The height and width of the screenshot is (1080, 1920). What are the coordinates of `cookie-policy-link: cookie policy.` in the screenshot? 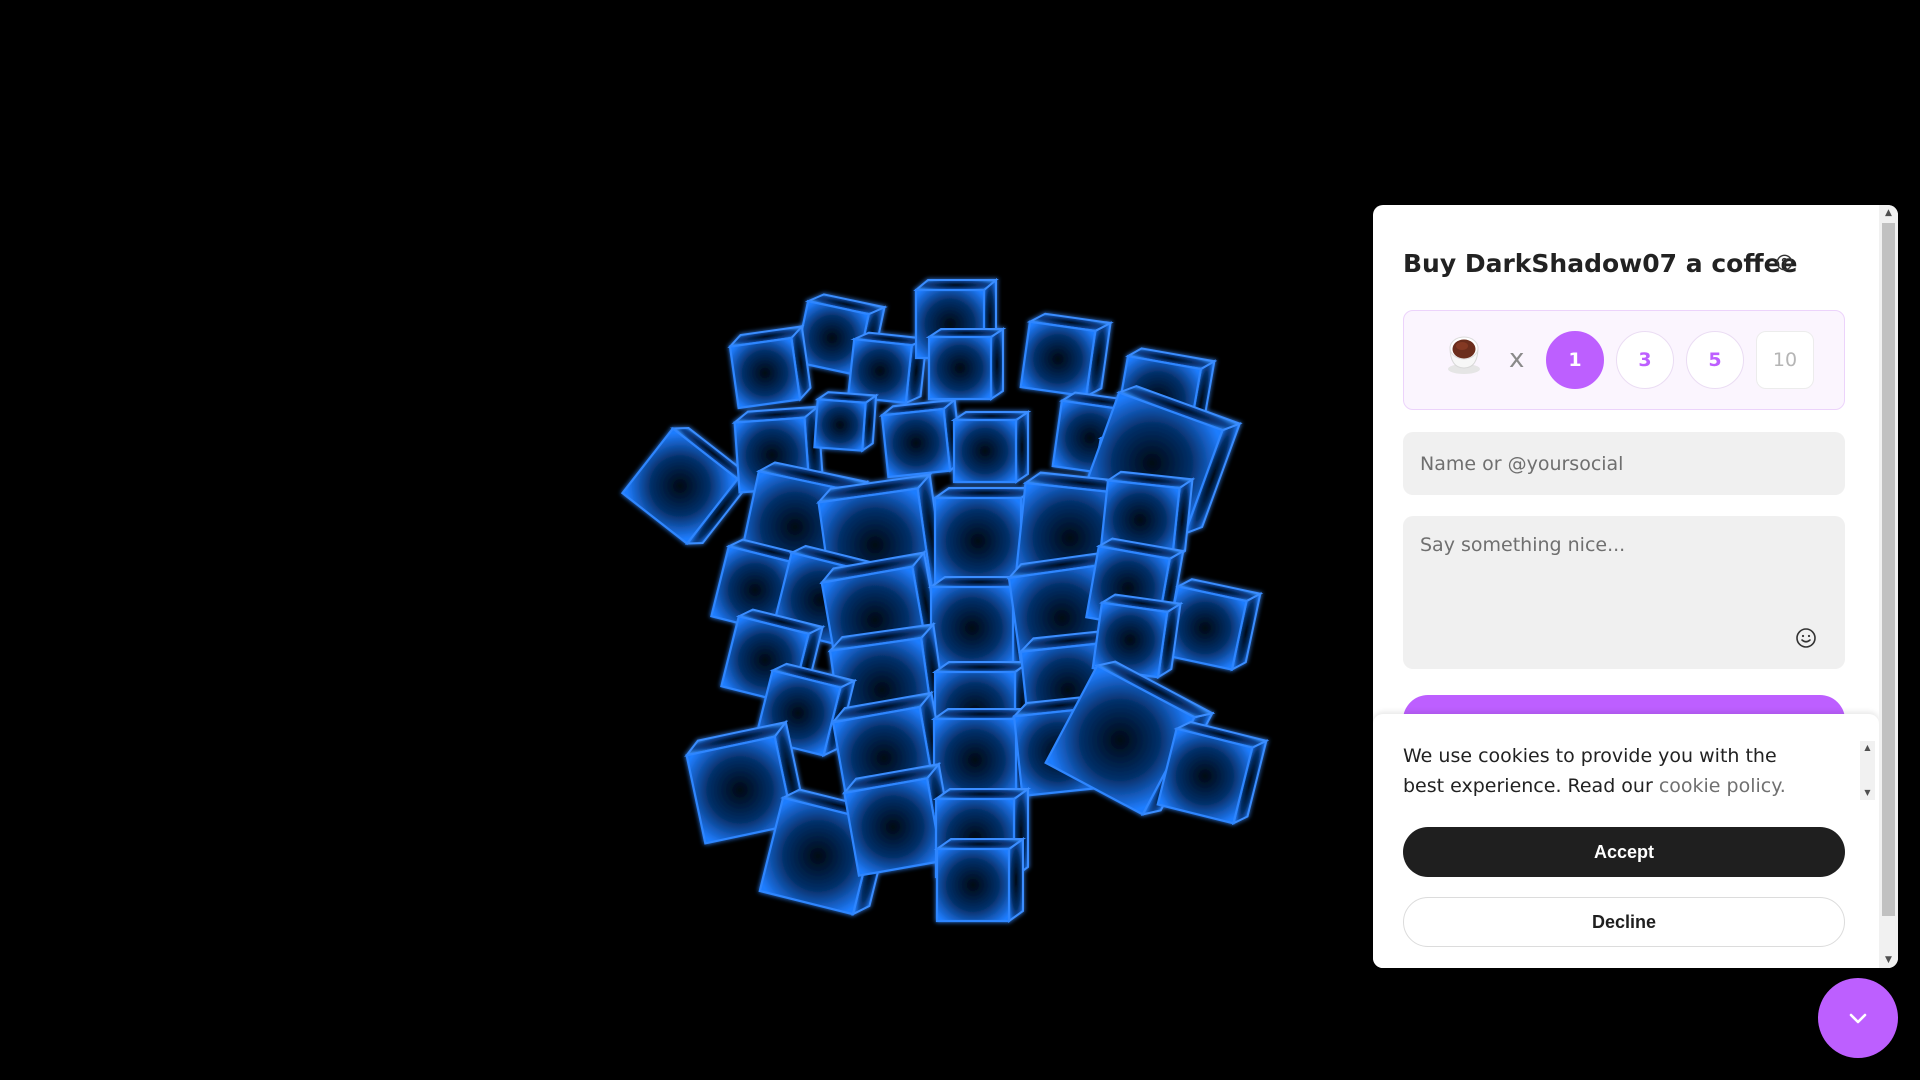 It's located at (1722, 786).